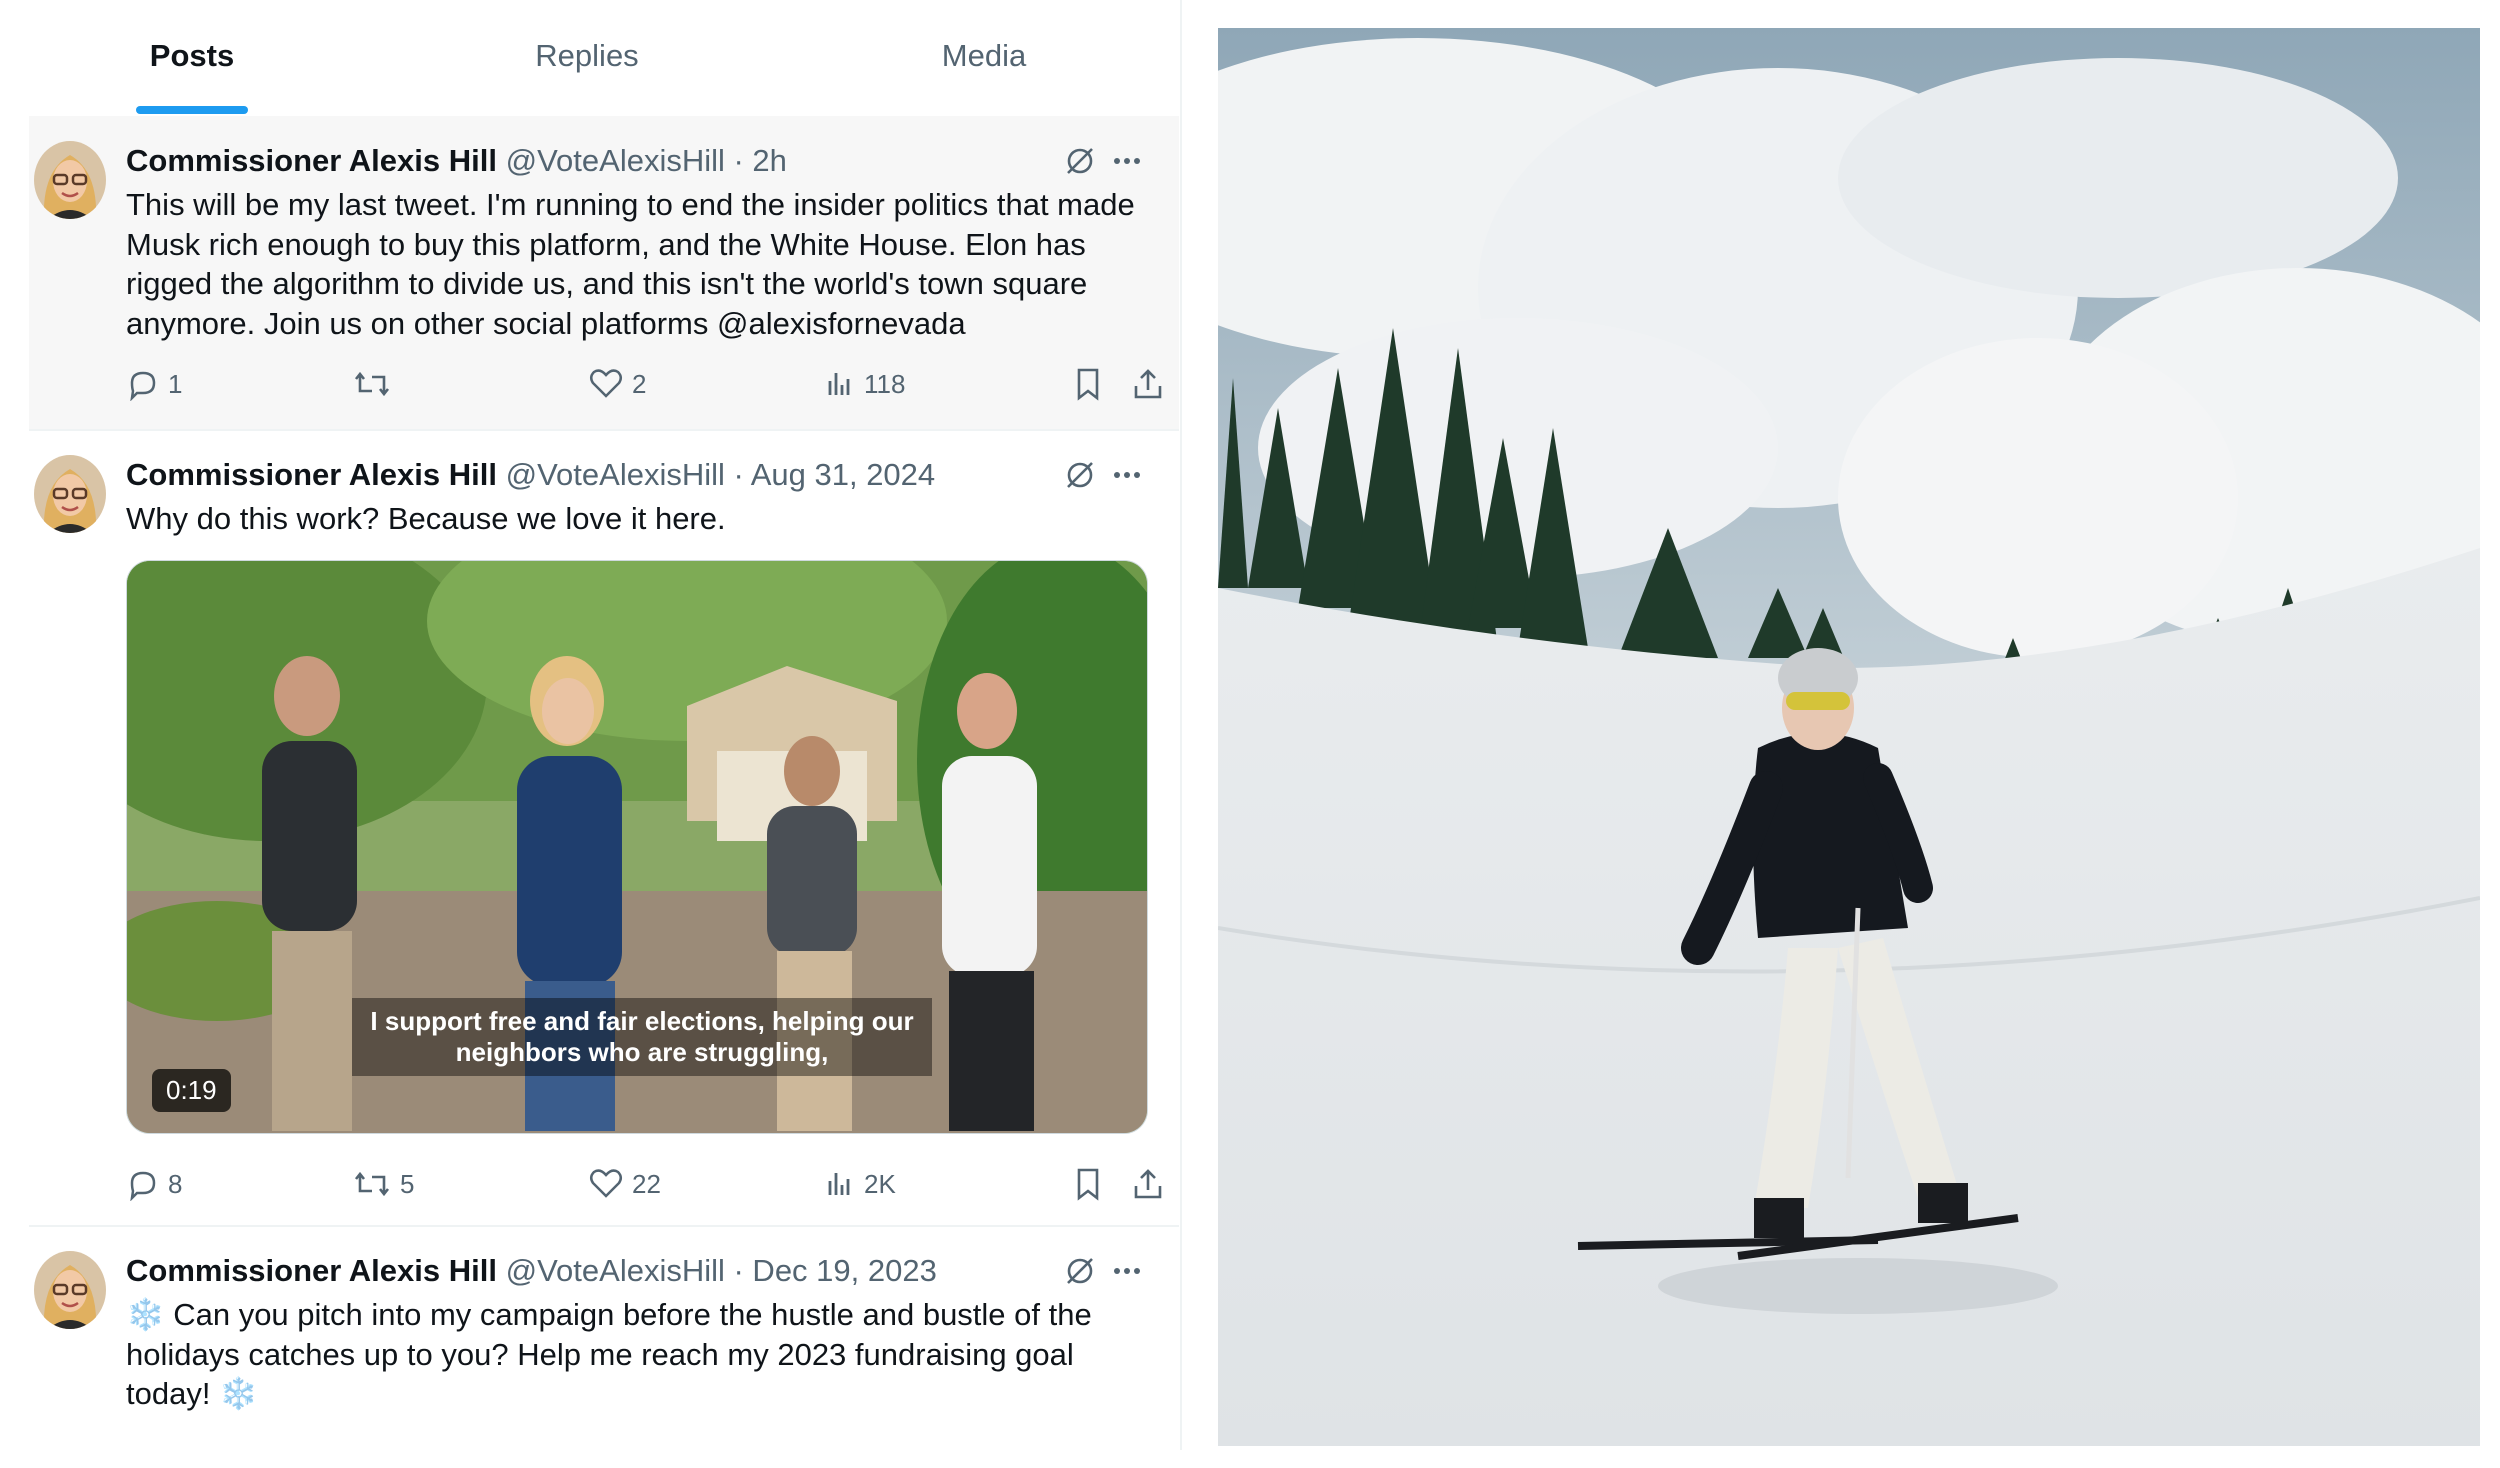  I want to click on tab-replies: Replies, so click(587, 56).